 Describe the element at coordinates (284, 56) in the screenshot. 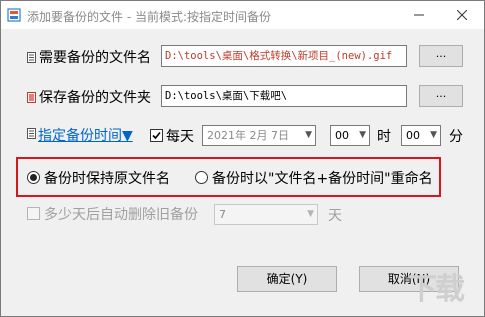

I see `source-file-input: D:\tools\桌面\格式转换\新项目_(new).gif` at that location.